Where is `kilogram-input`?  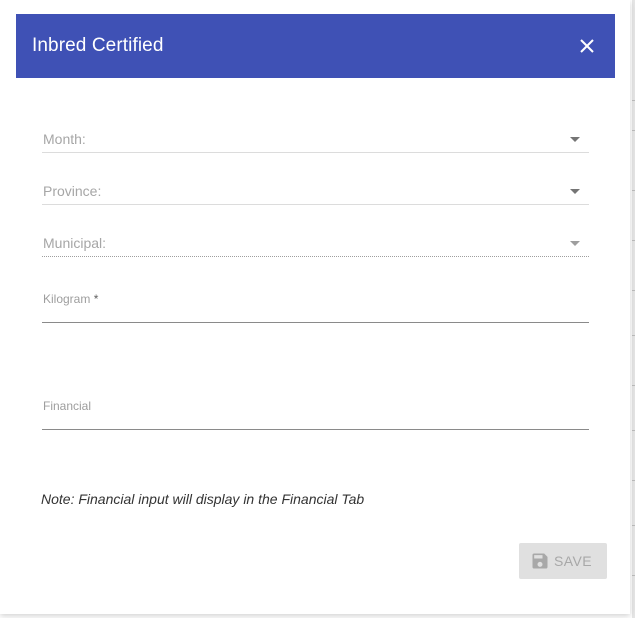
kilogram-input is located at coordinates (315, 311).